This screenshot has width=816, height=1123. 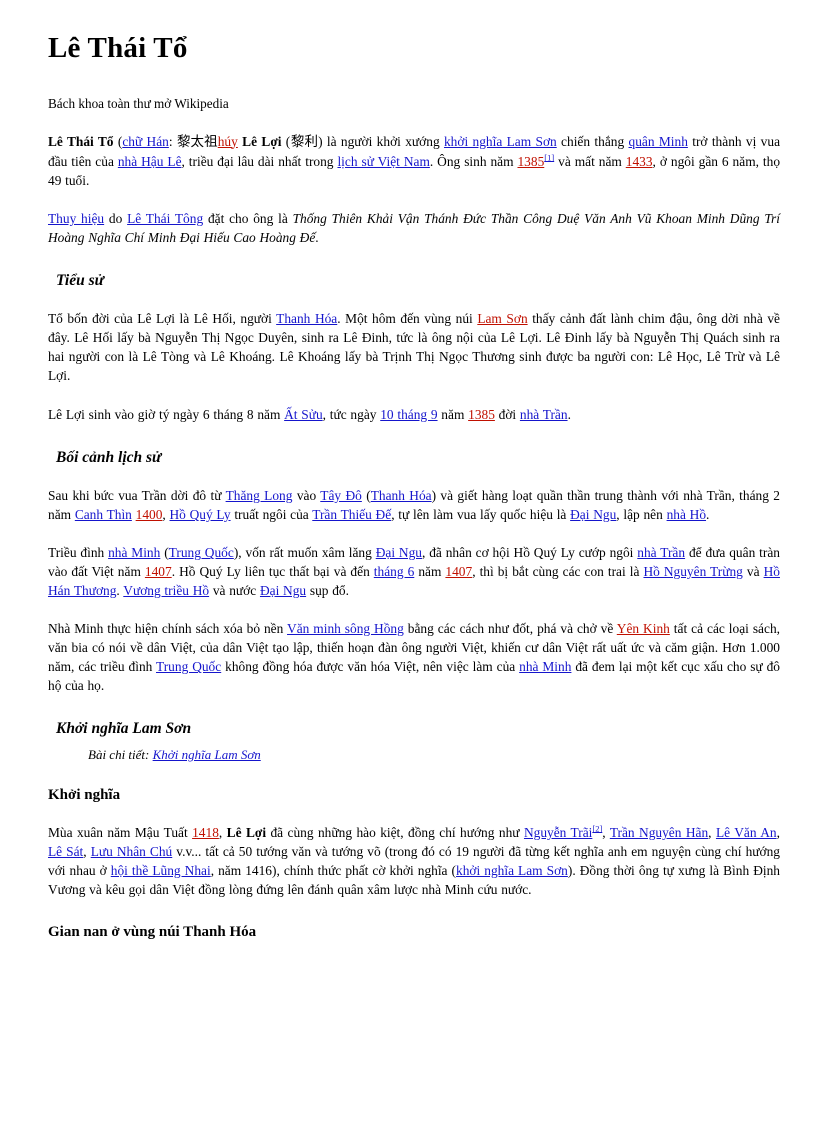 I want to click on link-nha-tran-b: nhà Trần, so click(x=661, y=552).